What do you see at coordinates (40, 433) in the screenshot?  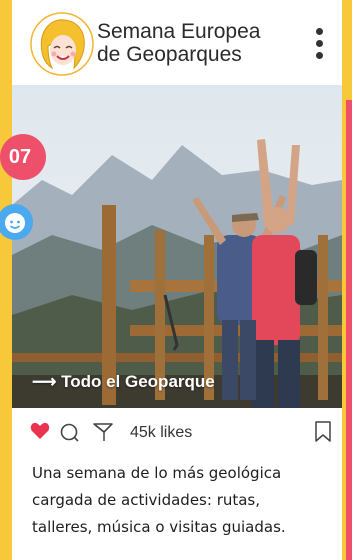 I see `heart-icon` at bounding box center [40, 433].